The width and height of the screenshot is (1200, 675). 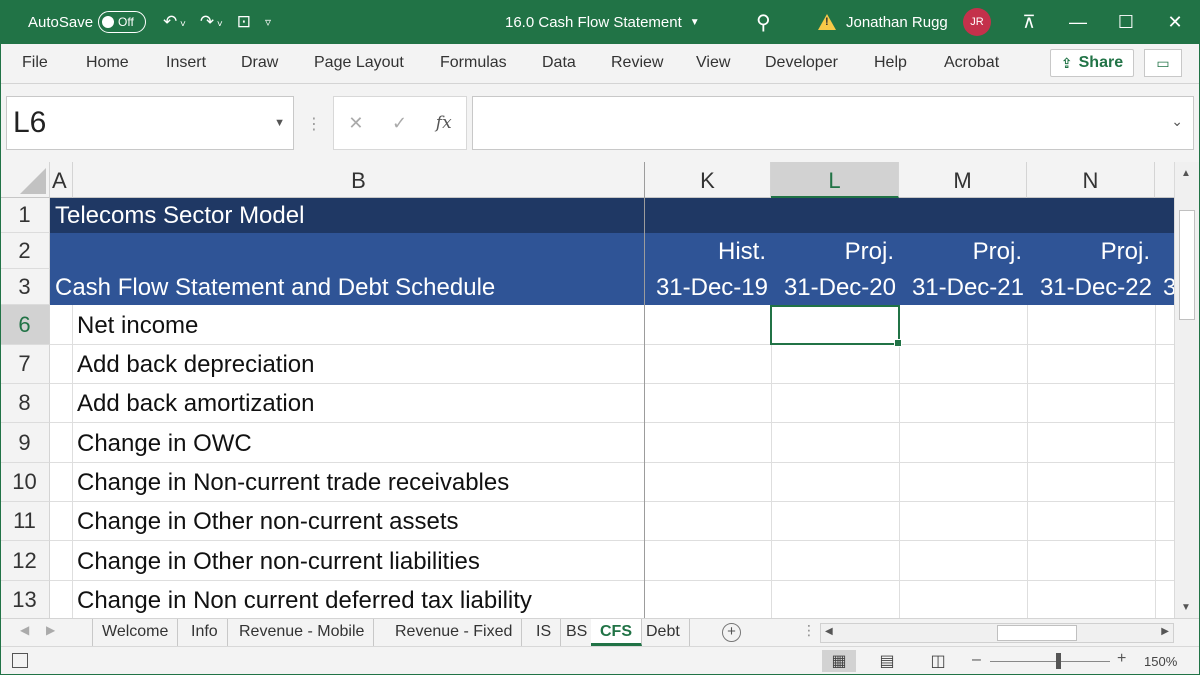 I want to click on line-item-nc-liabilities: Change in Other non-current liabilities, so click(x=278, y=562).